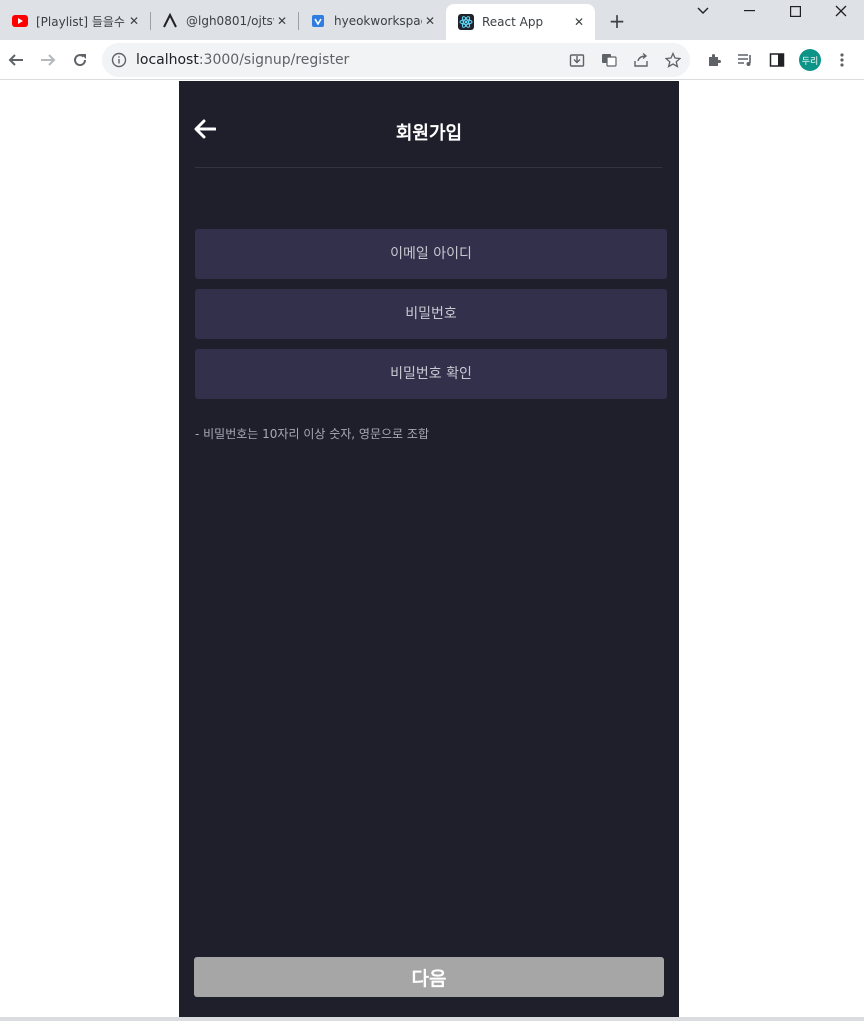  What do you see at coordinates (810, 60) in the screenshot?
I see `profile-avatar: 두리` at bounding box center [810, 60].